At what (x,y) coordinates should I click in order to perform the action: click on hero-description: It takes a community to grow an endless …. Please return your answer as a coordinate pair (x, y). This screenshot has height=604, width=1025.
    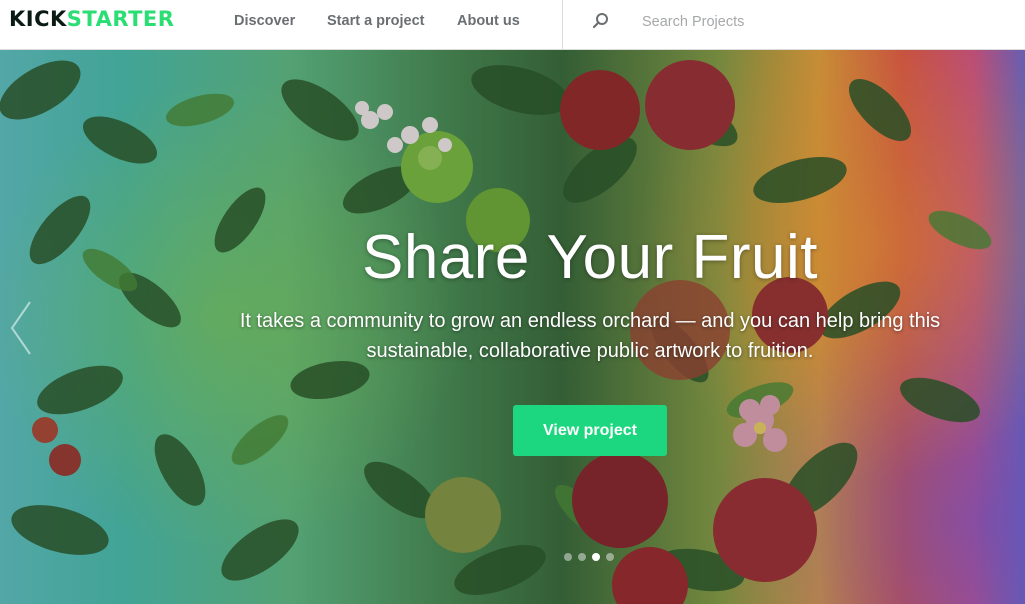
    Looking at the image, I should click on (590, 336).